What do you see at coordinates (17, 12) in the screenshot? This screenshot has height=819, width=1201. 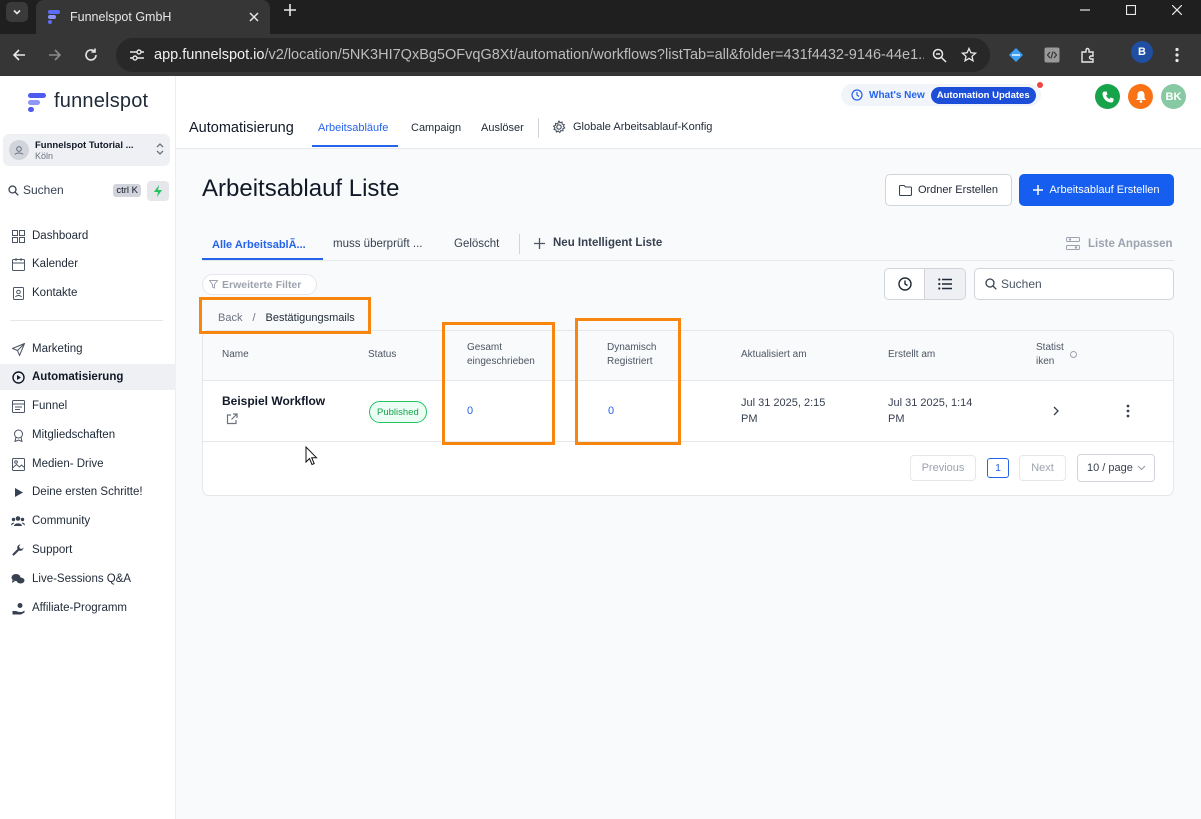 I see `tab-search-button` at bounding box center [17, 12].